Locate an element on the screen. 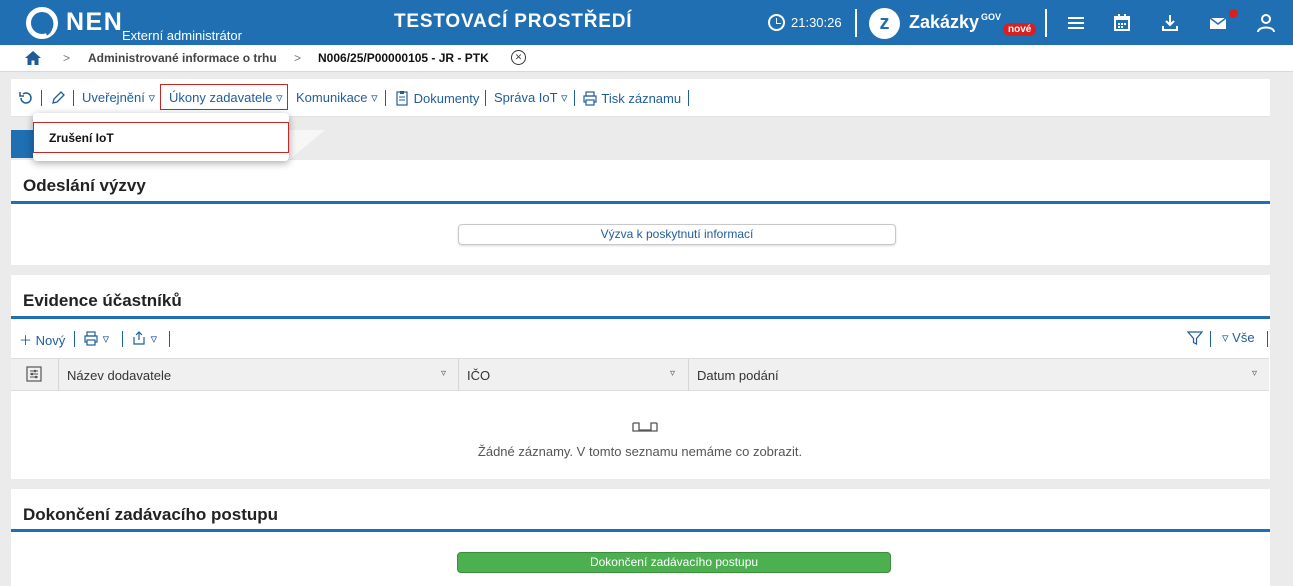 This screenshot has width=1293, height=586. column-label: Název dodavatele is located at coordinates (119, 375).